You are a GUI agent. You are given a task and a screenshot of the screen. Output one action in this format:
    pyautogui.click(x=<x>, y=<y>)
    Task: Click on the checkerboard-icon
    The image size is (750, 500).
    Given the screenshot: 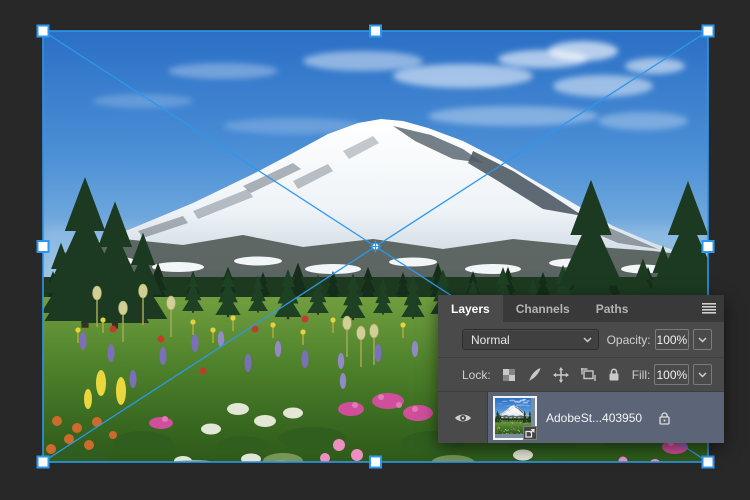 What is the action you would take?
    pyautogui.click(x=508, y=374)
    